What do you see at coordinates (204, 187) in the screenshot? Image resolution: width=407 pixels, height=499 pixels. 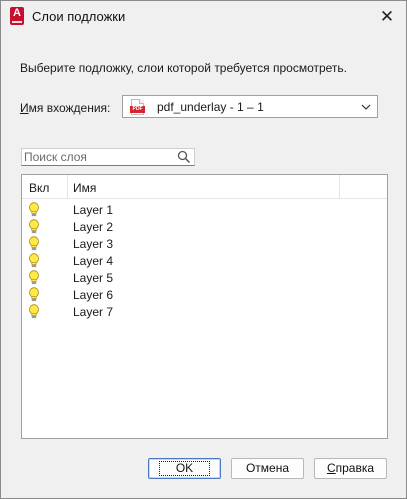 I see `layer-list-header: Вкл Имя` at bounding box center [204, 187].